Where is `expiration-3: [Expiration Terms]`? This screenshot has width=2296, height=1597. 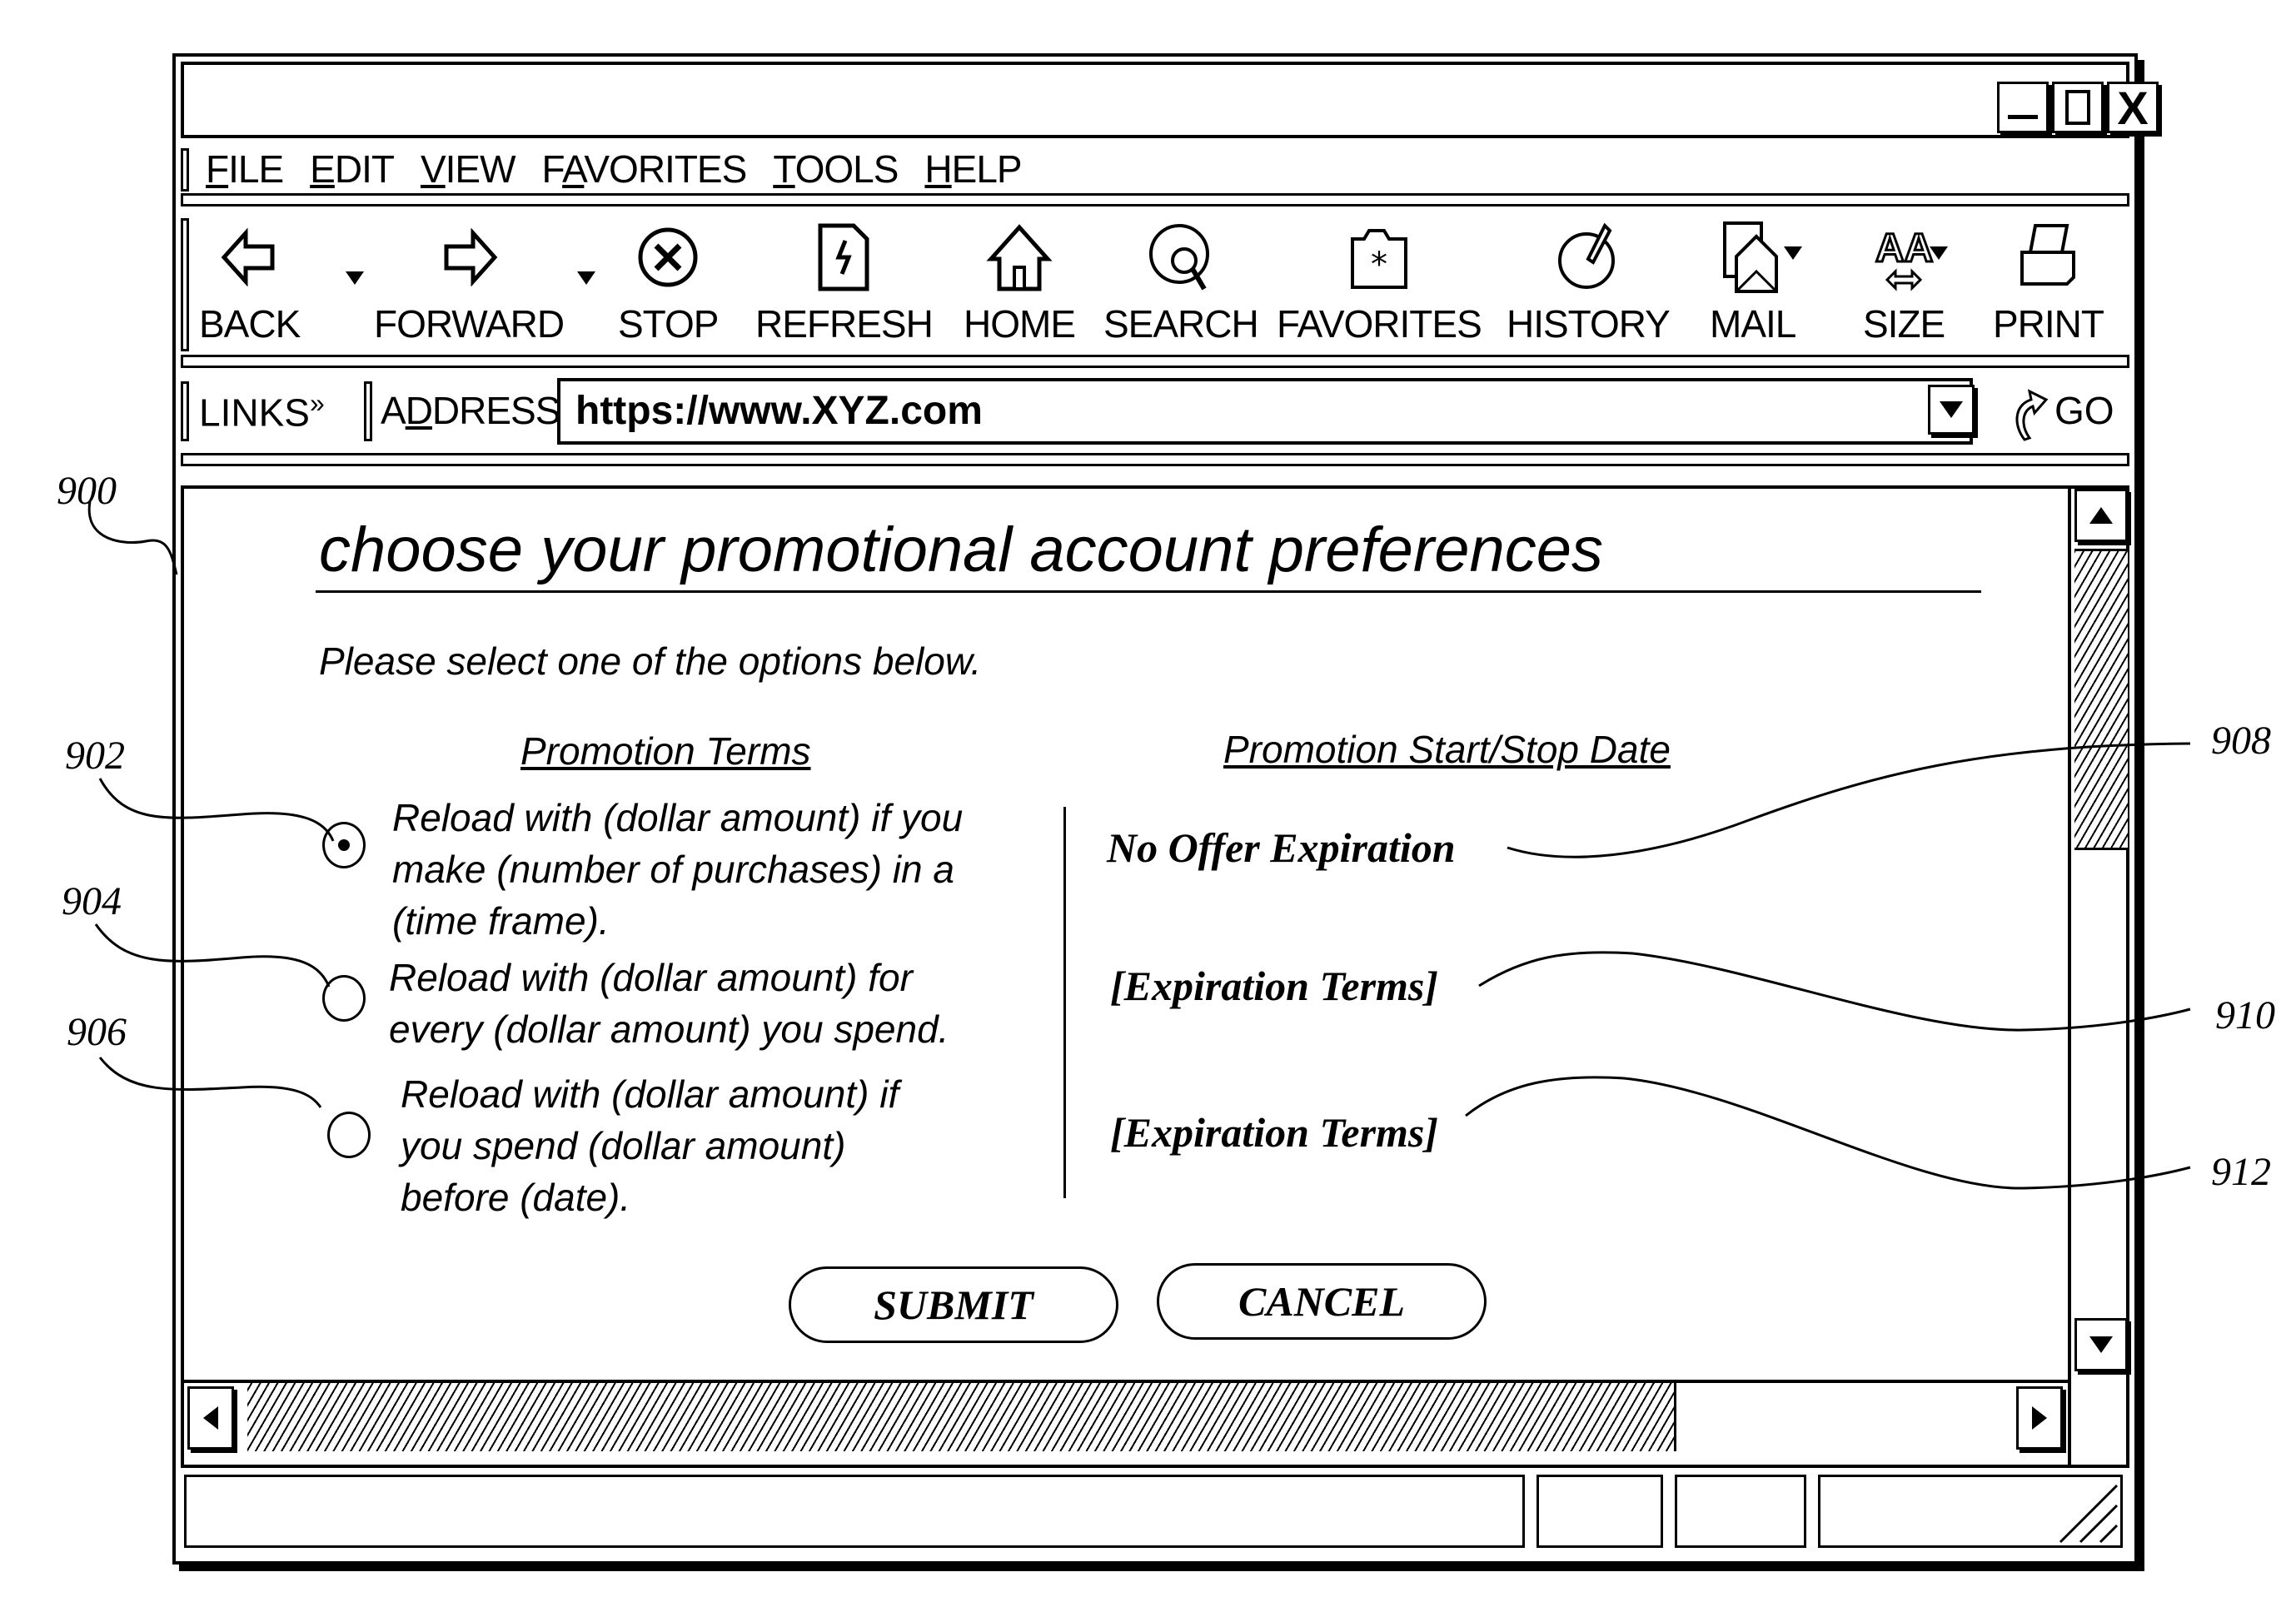 expiration-3: [Expiration Terms] is located at coordinates (1275, 1132).